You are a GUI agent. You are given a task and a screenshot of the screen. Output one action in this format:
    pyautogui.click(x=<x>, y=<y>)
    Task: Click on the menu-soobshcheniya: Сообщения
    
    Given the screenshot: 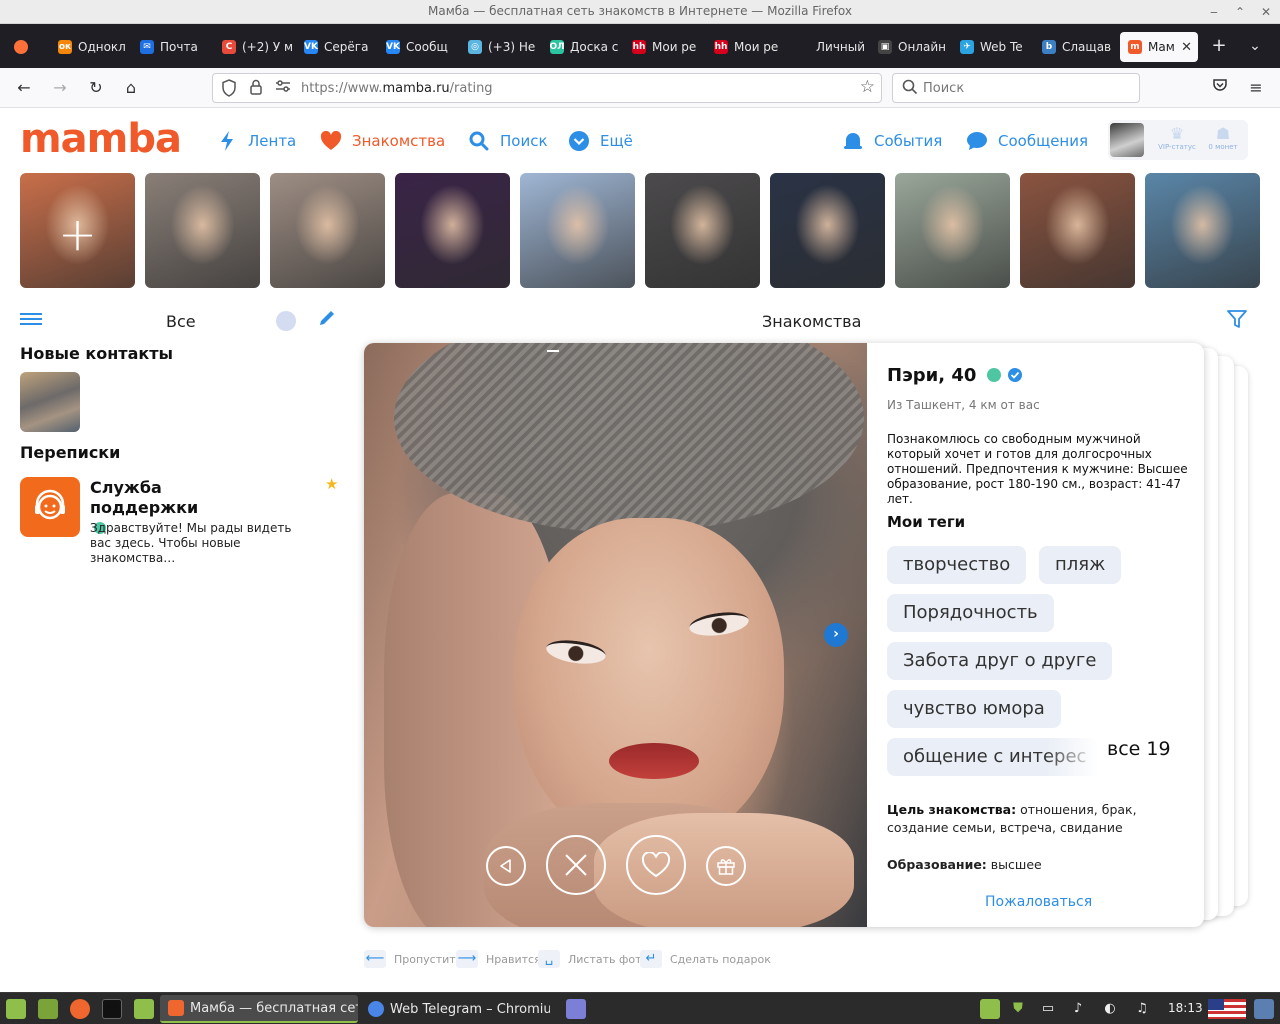 What is the action you would take?
    pyautogui.click(x=1027, y=141)
    